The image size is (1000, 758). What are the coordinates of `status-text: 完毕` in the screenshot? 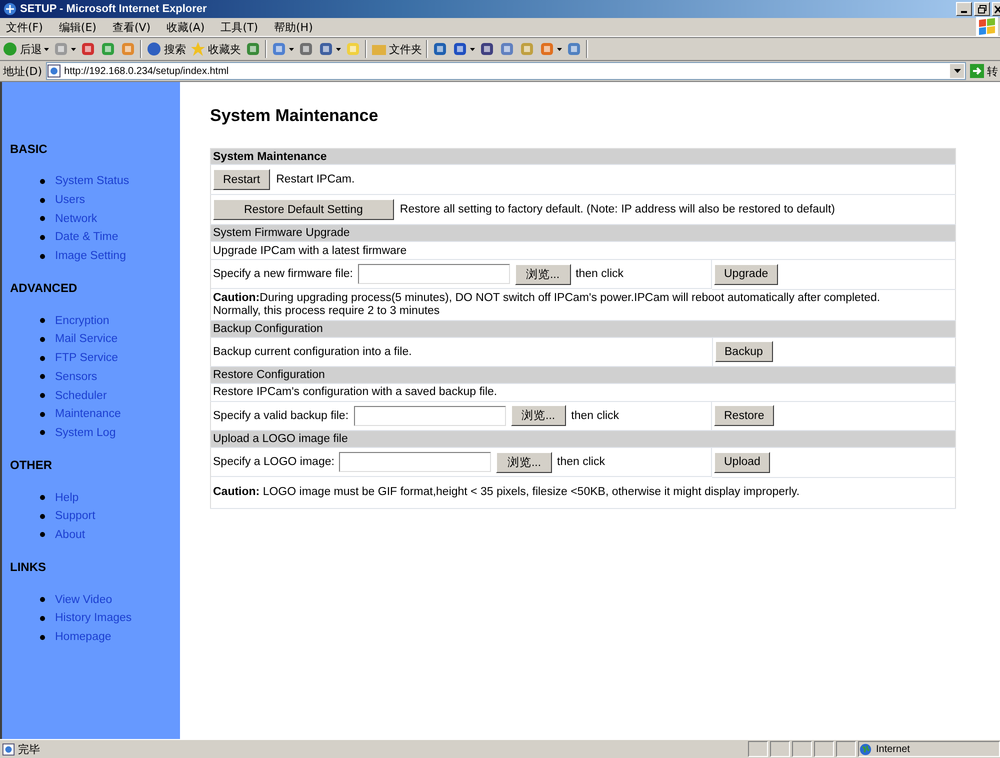 It's located at (29, 749).